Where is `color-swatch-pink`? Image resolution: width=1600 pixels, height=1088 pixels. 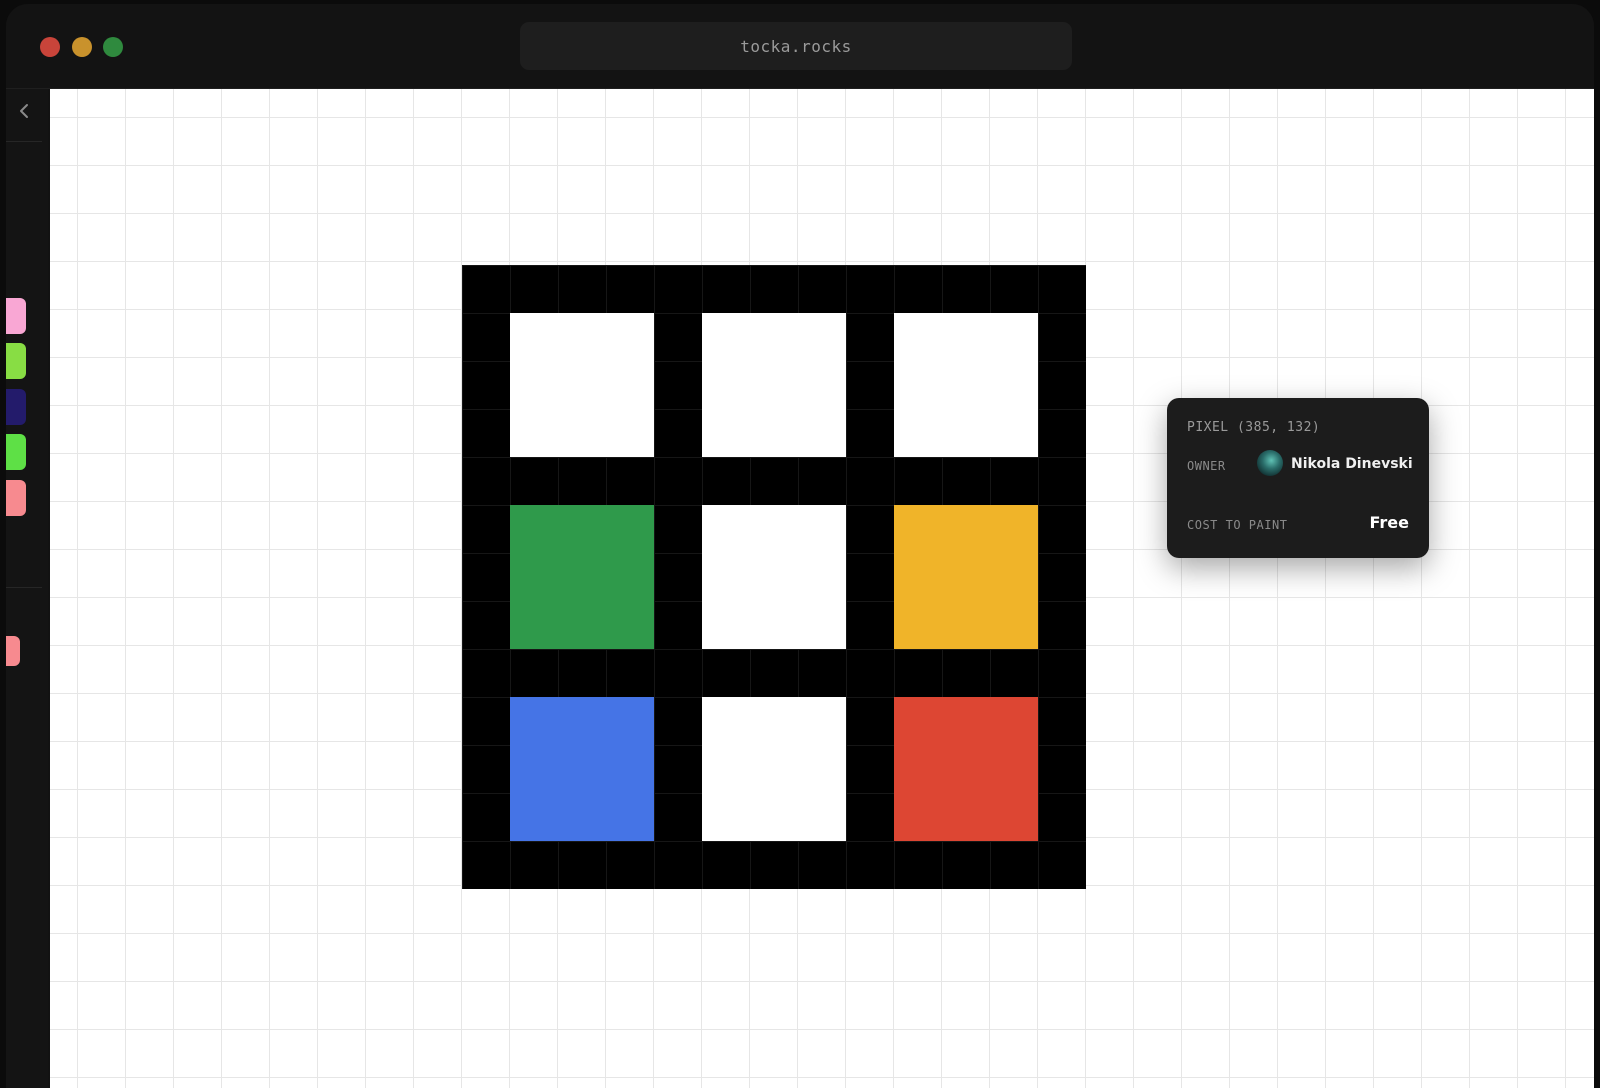 color-swatch-pink is located at coordinates (16, 316).